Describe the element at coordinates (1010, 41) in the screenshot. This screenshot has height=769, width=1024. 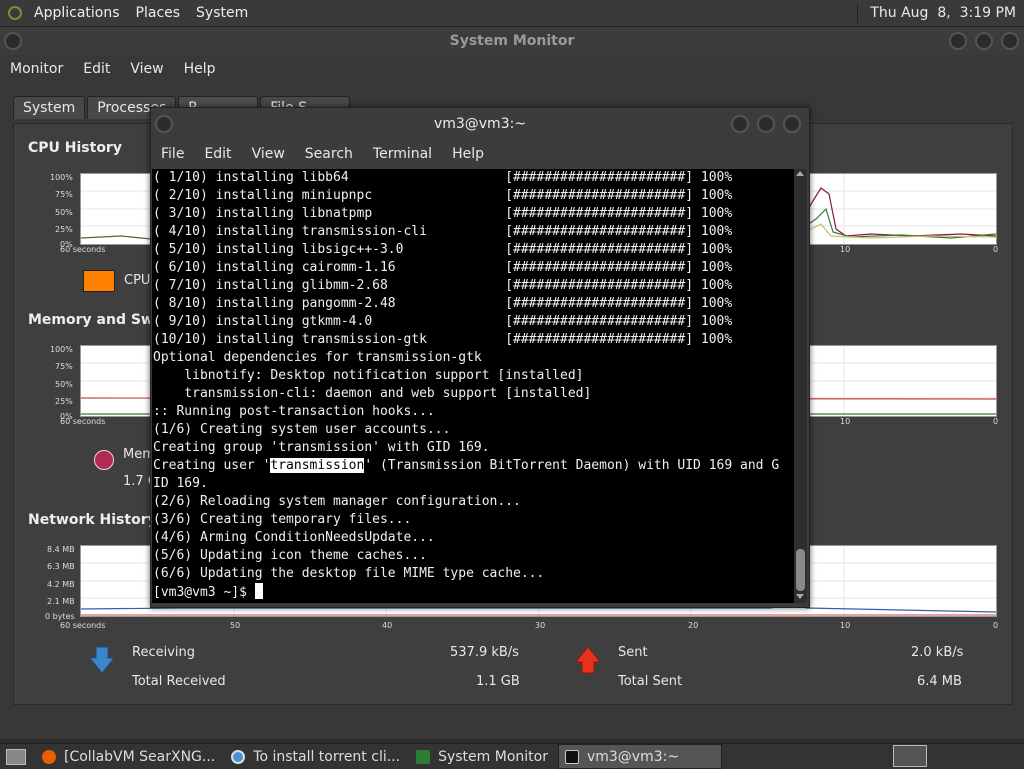
I see `close-button` at that location.